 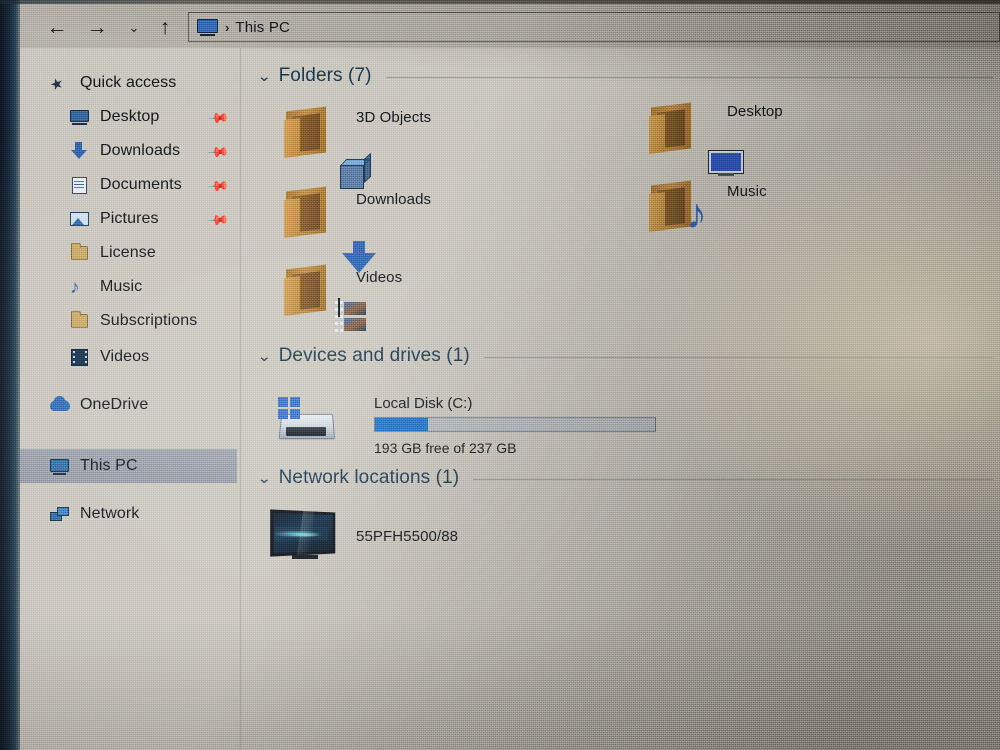 I want to click on sidebar-item-label: Network, so click(x=110, y=513).